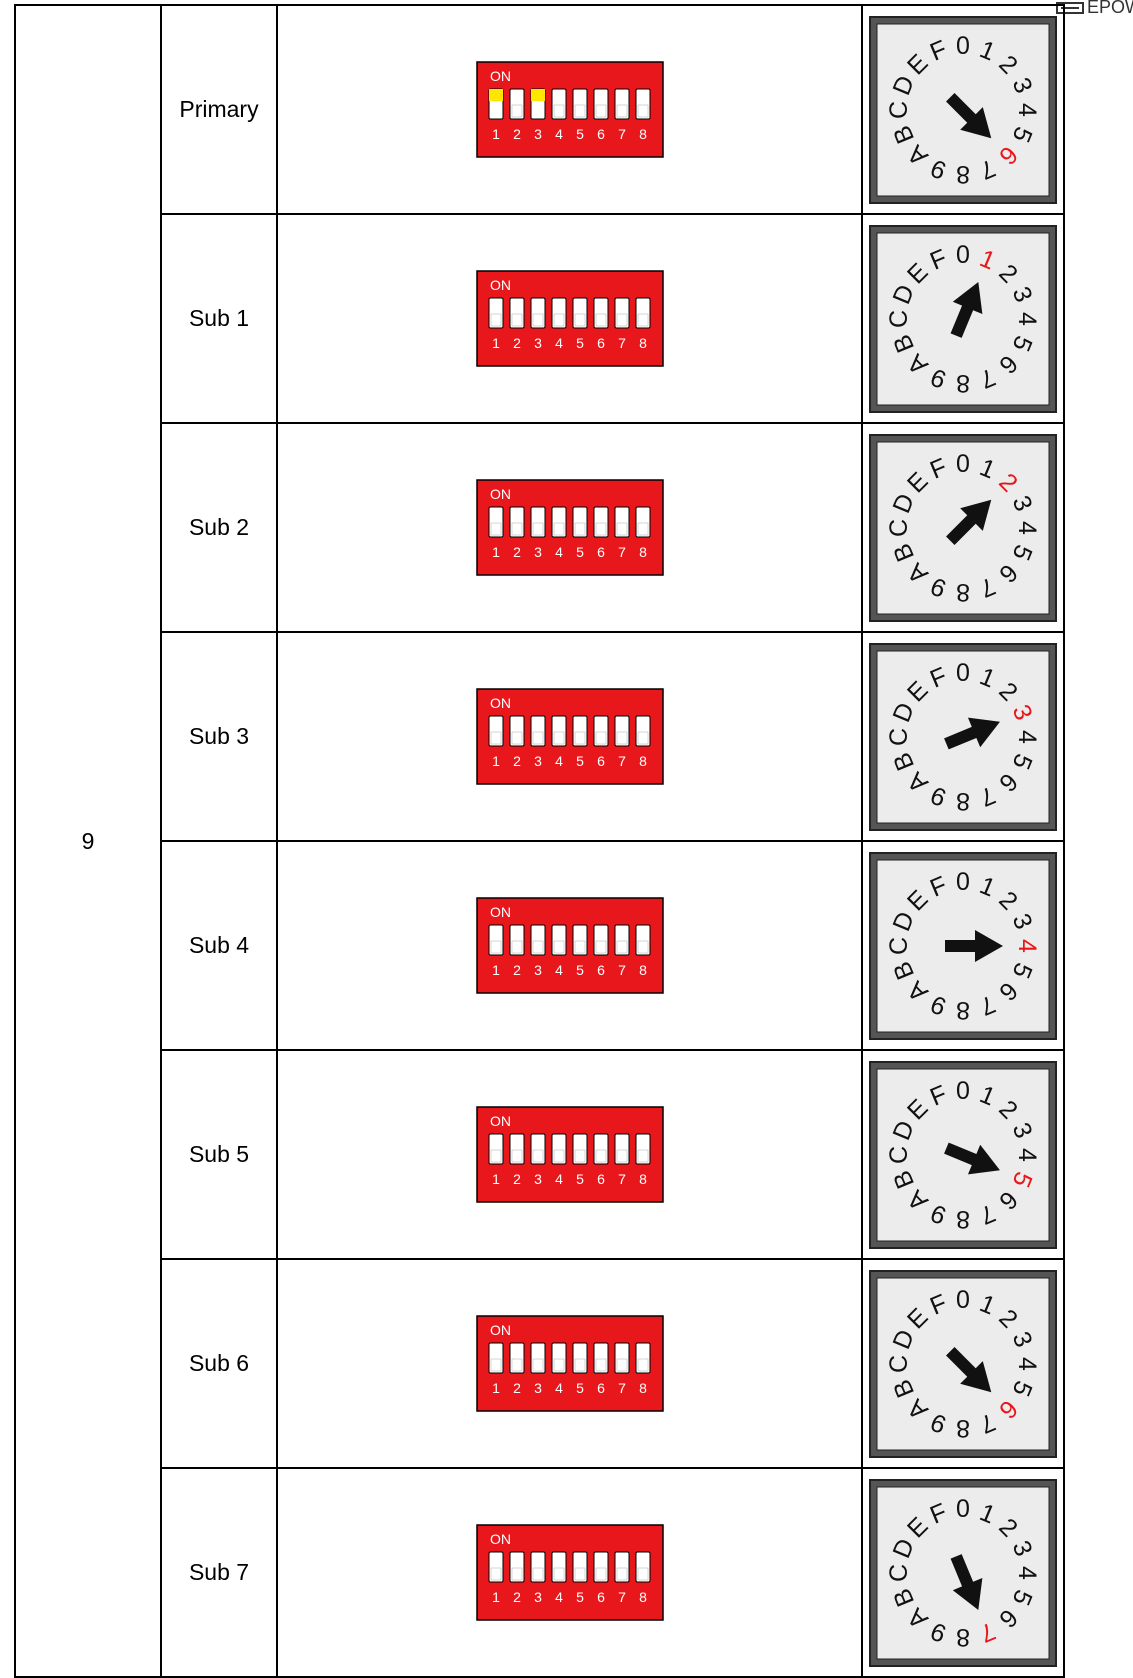  I want to click on table-row: Sub 4 ON 1 2 3 4 5 6 7 8 0 1 2 3 4 5 6 7 8 9 A B C D E F, so click(540, 945).